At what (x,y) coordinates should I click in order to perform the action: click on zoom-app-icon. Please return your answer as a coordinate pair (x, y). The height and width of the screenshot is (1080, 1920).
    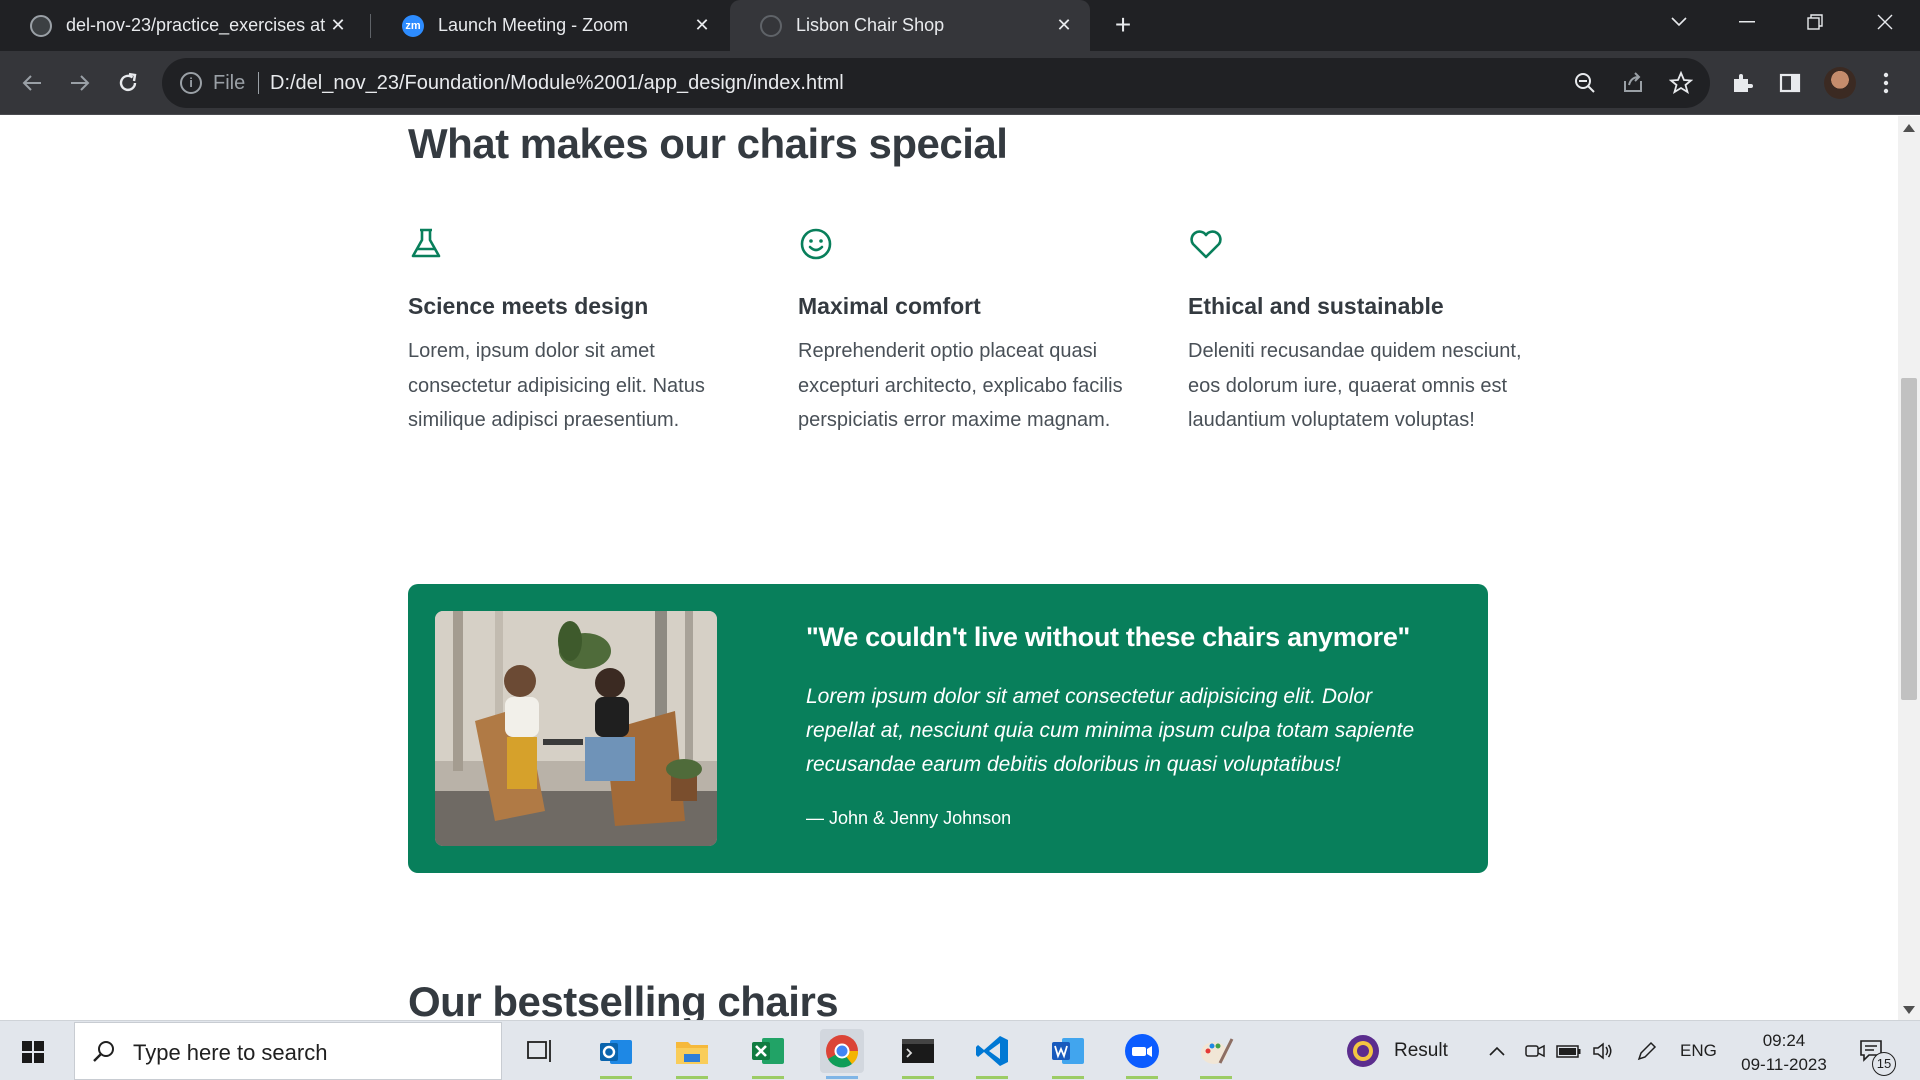
    Looking at the image, I should click on (1142, 1054).